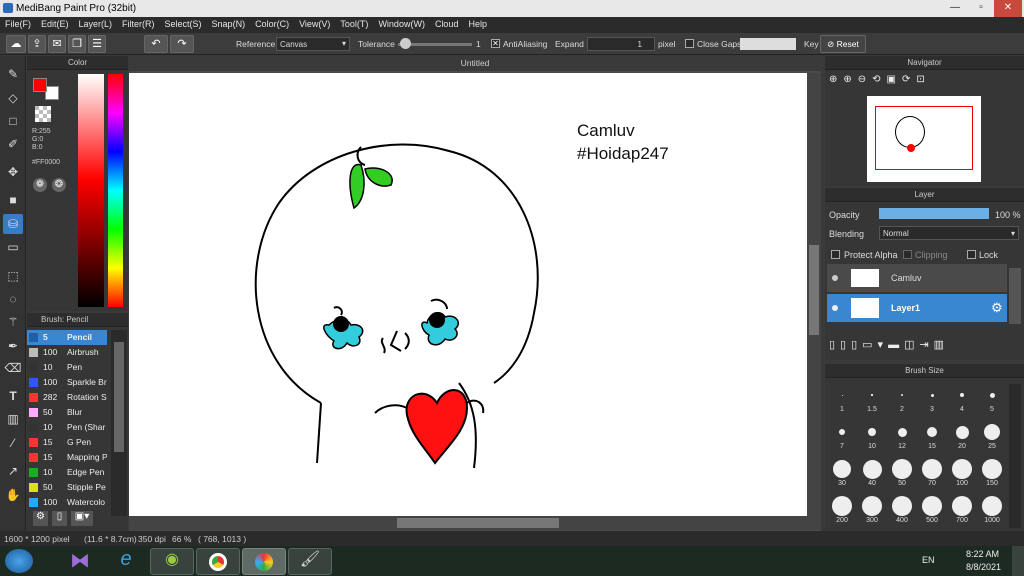  Describe the element at coordinates (1018, 561) in the screenshot. I see `show-desktop-button` at that location.